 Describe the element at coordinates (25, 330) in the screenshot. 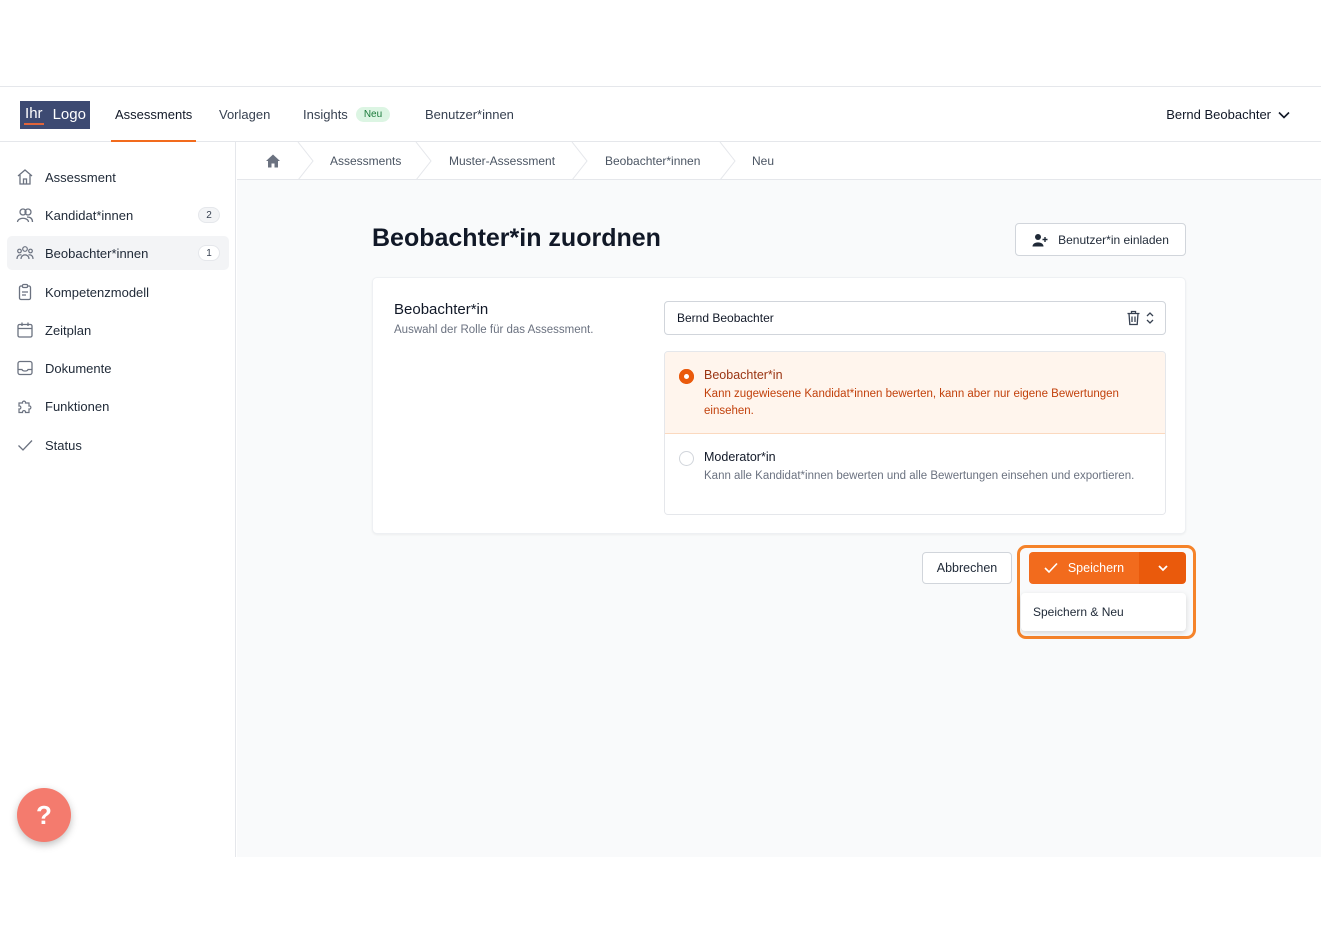

I see `calendar-icon` at that location.